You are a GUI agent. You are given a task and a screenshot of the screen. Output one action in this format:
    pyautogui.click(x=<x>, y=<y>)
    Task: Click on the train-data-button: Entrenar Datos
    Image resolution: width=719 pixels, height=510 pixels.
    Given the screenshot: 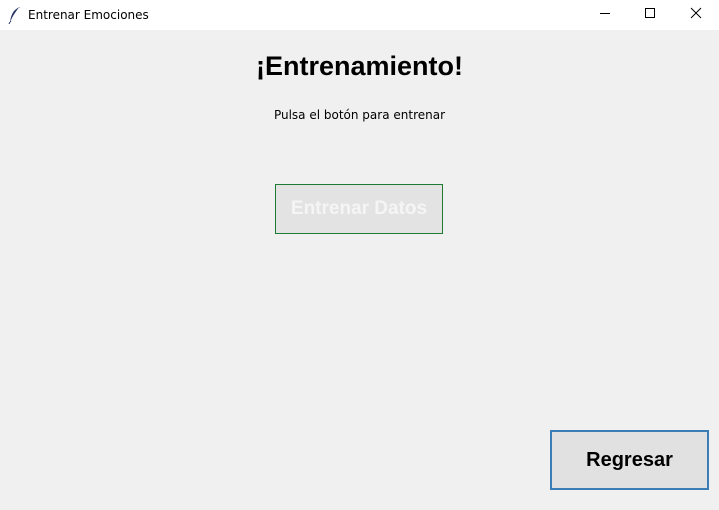 What is the action you would take?
    pyautogui.click(x=359, y=209)
    